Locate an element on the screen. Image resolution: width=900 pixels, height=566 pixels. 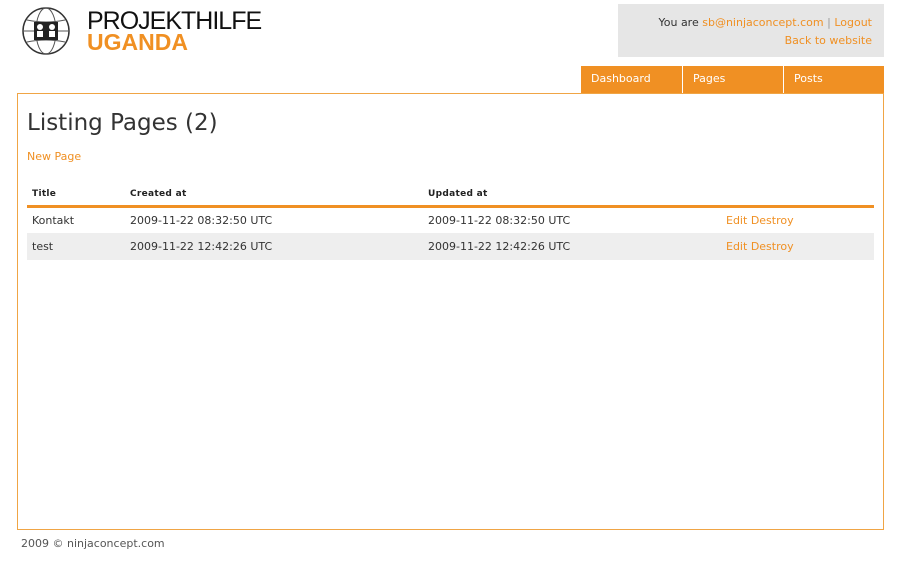
globe-logo-icon is located at coordinates (46, 31).